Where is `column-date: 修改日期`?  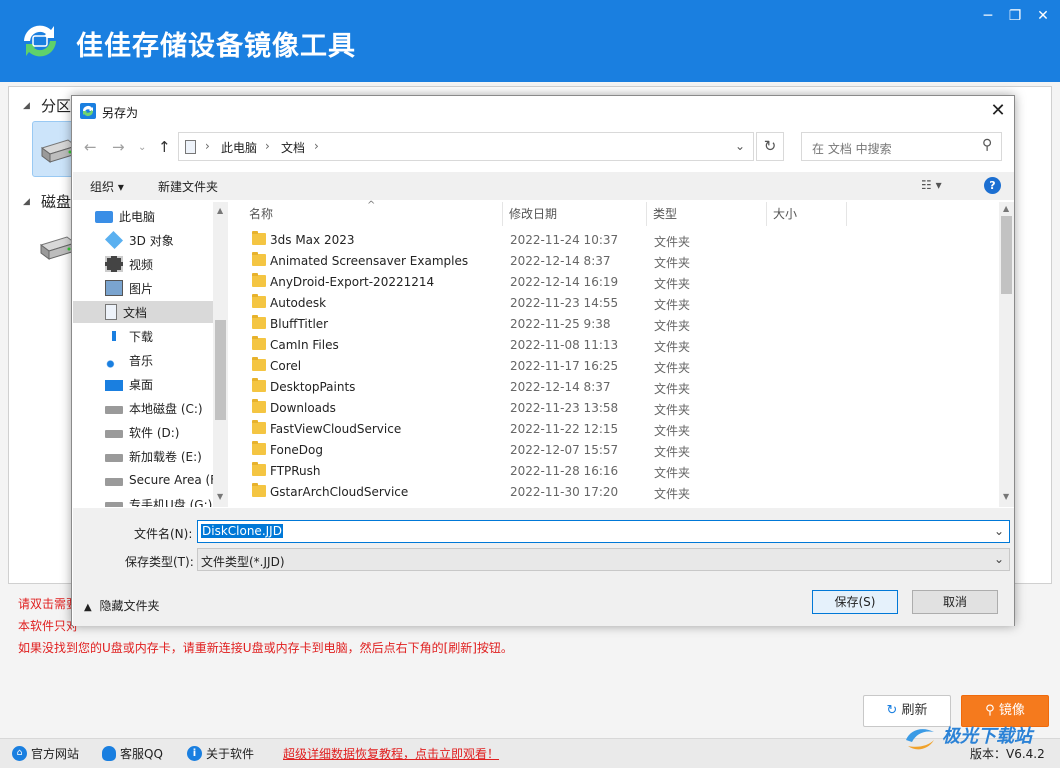
column-date: 修改日期 is located at coordinates (575, 214).